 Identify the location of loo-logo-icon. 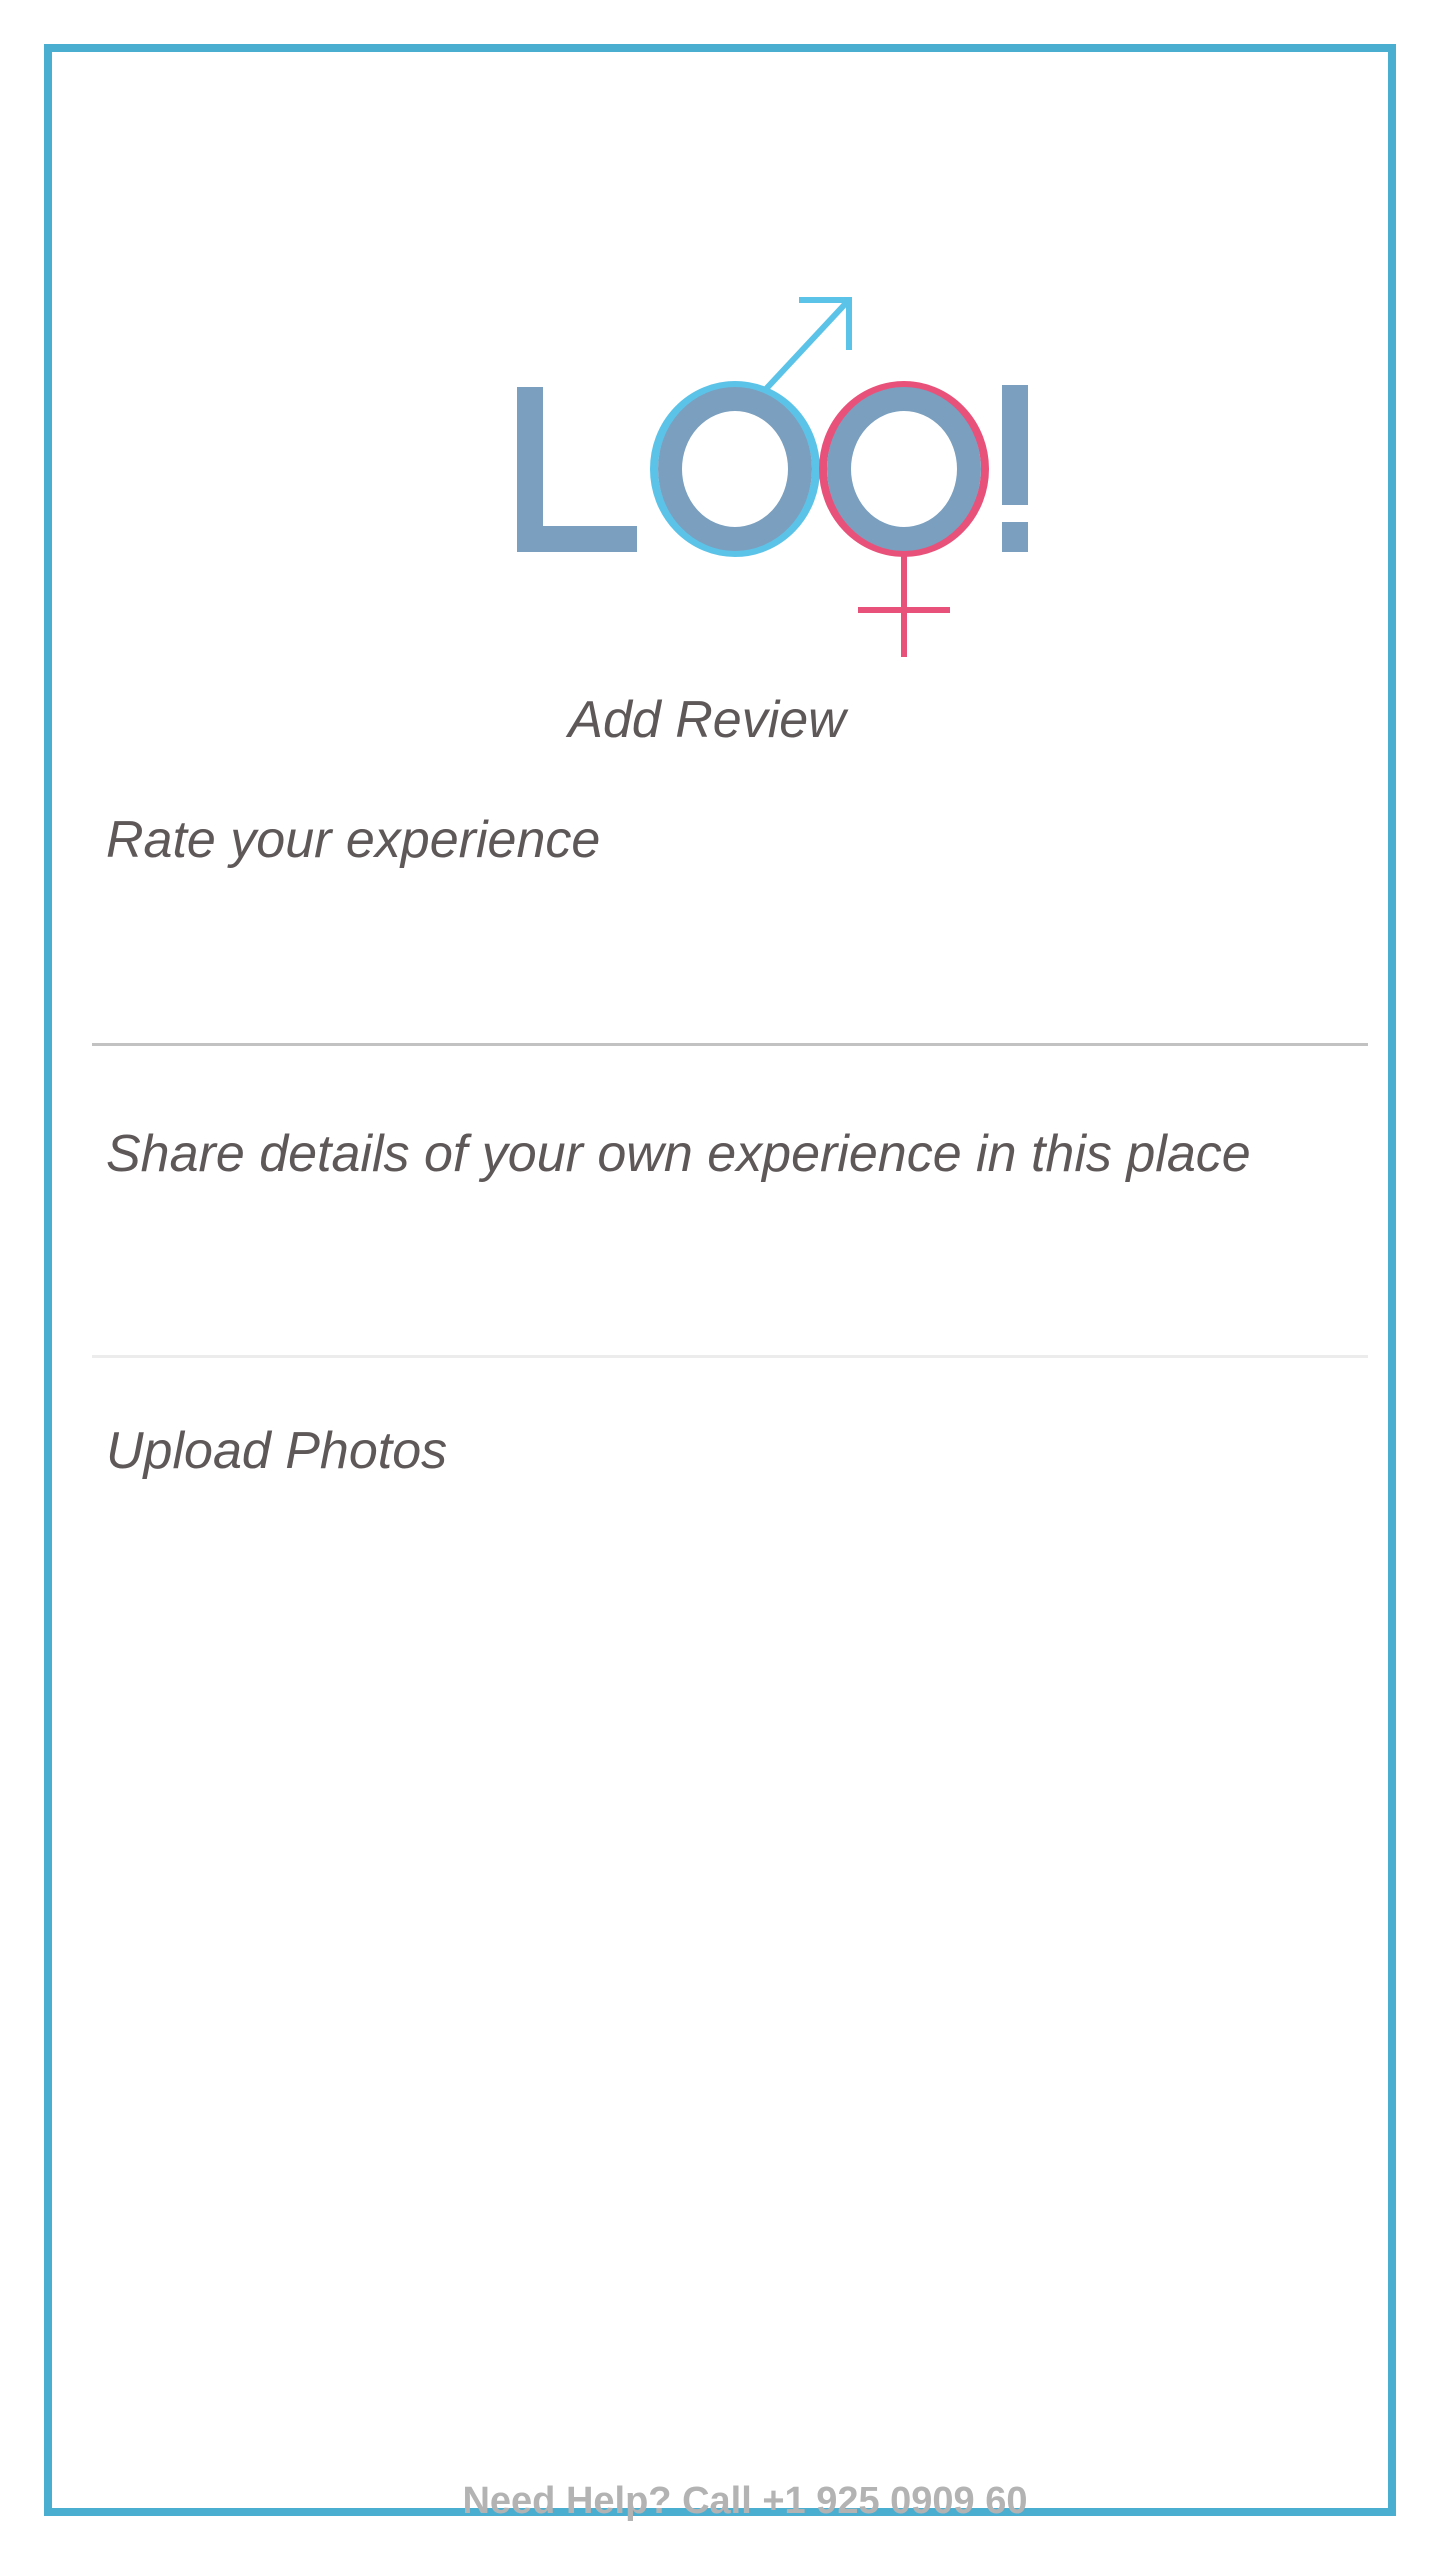
(772, 477).